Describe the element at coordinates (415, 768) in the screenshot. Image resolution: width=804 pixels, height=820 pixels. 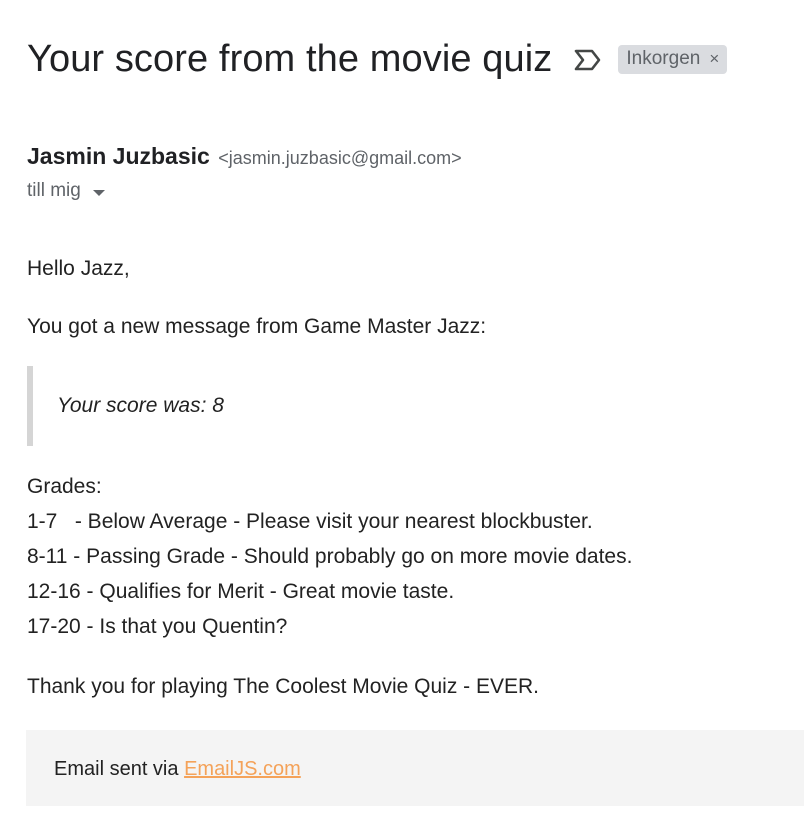
I see `email-footer: Email sent via EmailJS.com` at that location.